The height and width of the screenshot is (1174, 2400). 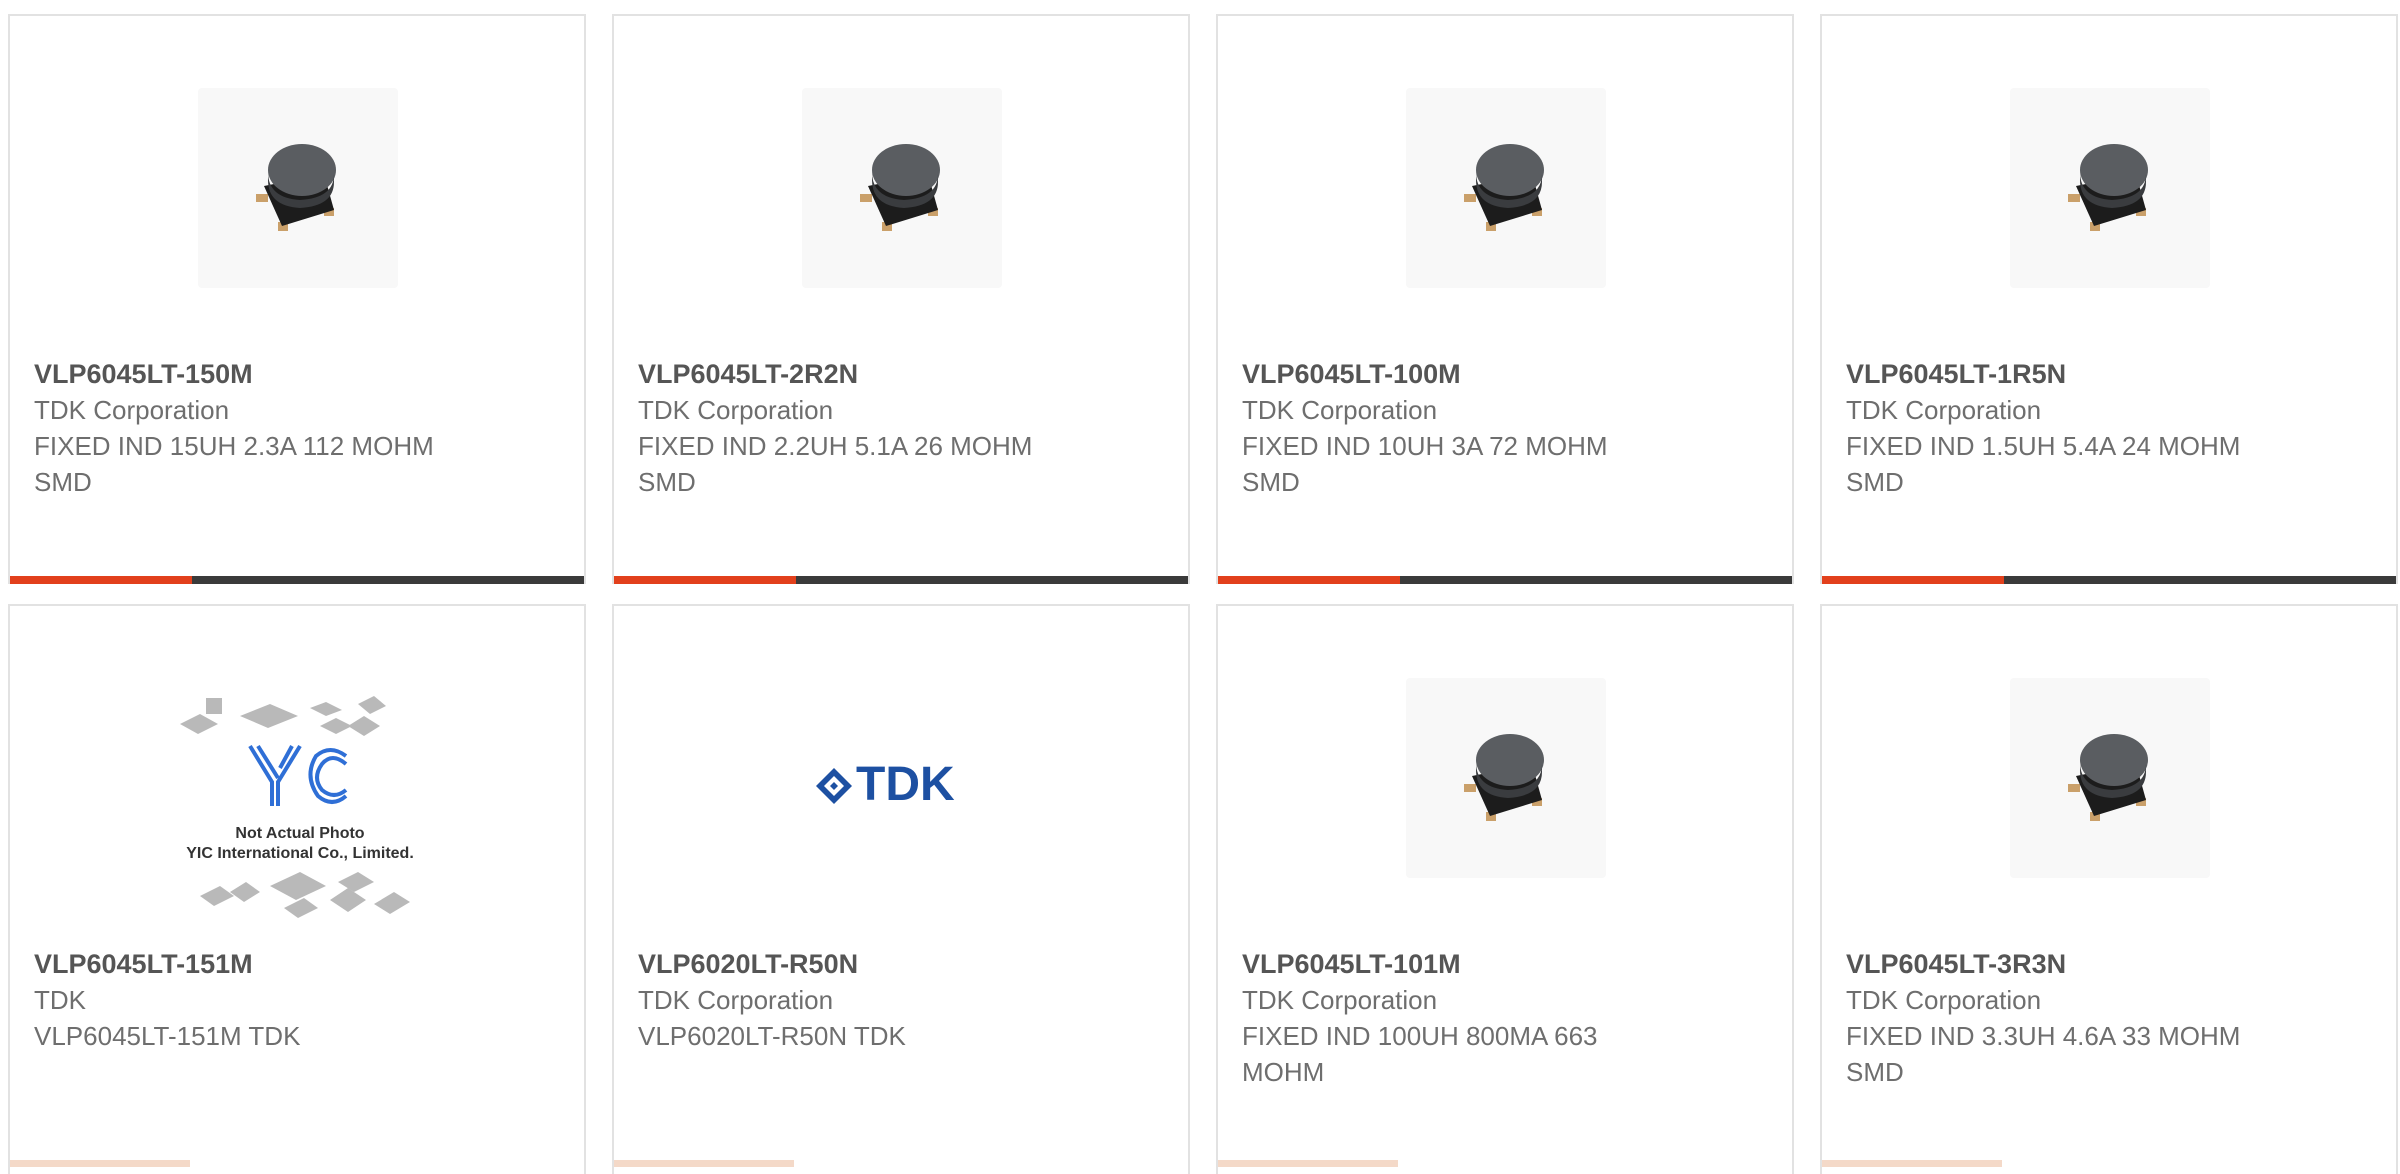 I want to click on product-description: VLP6045LT-151M TDK, so click(x=167, y=1036).